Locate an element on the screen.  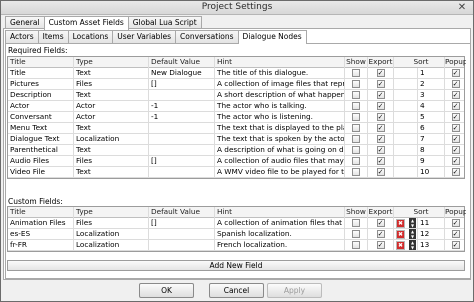
field-hint: The actor who is listening. is located at coordinates (280, 117).